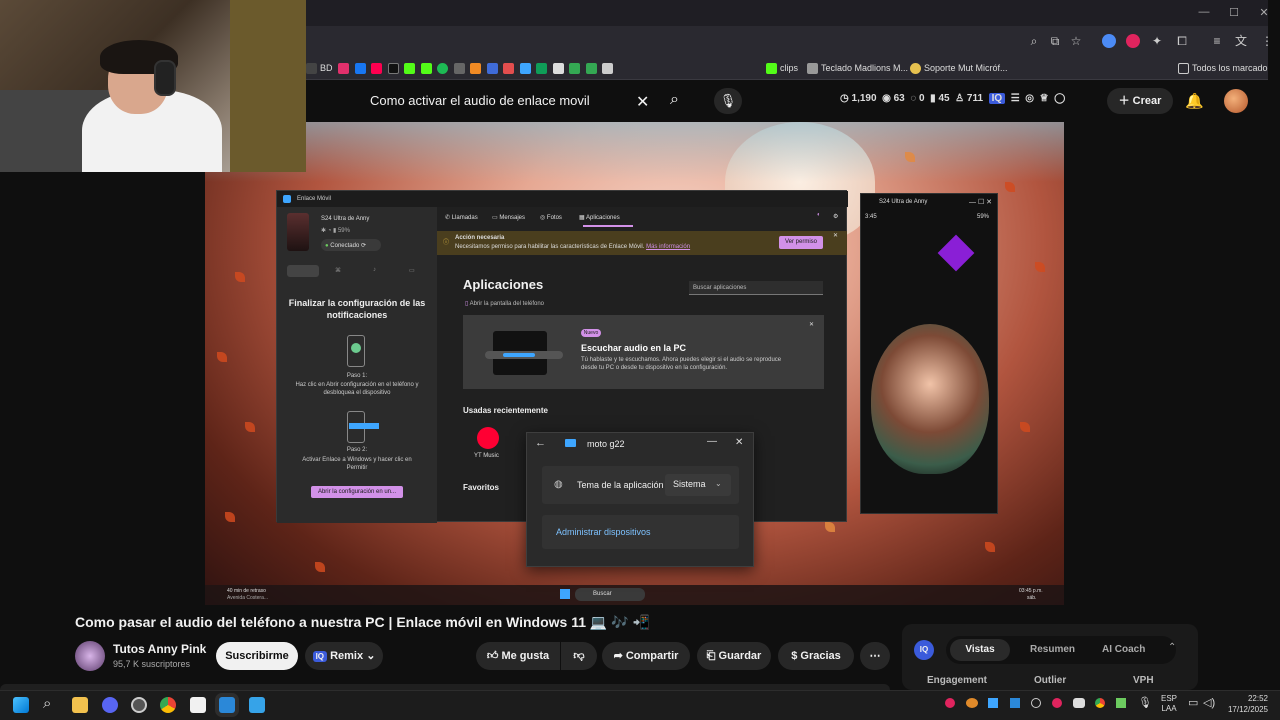 This screenshot has width=1280, height=720. What do you see at coordinates (90, 656) in the screenshot?
I see `channel-avatar` at bounding box center [90, 656].